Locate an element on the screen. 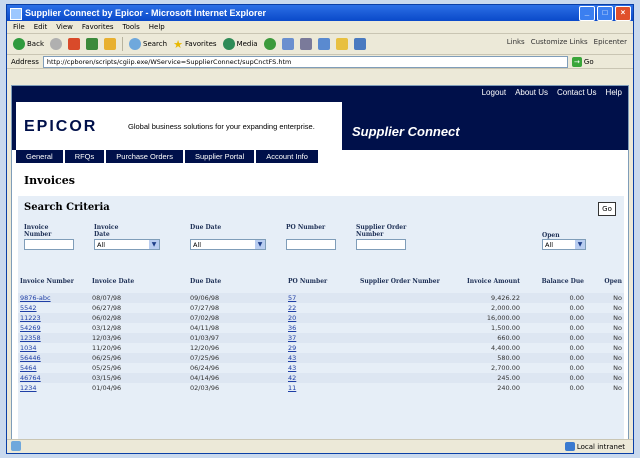 This screenshot has height=458, width=640. invoice-link: 46764 is located at coordinates (30, 378).